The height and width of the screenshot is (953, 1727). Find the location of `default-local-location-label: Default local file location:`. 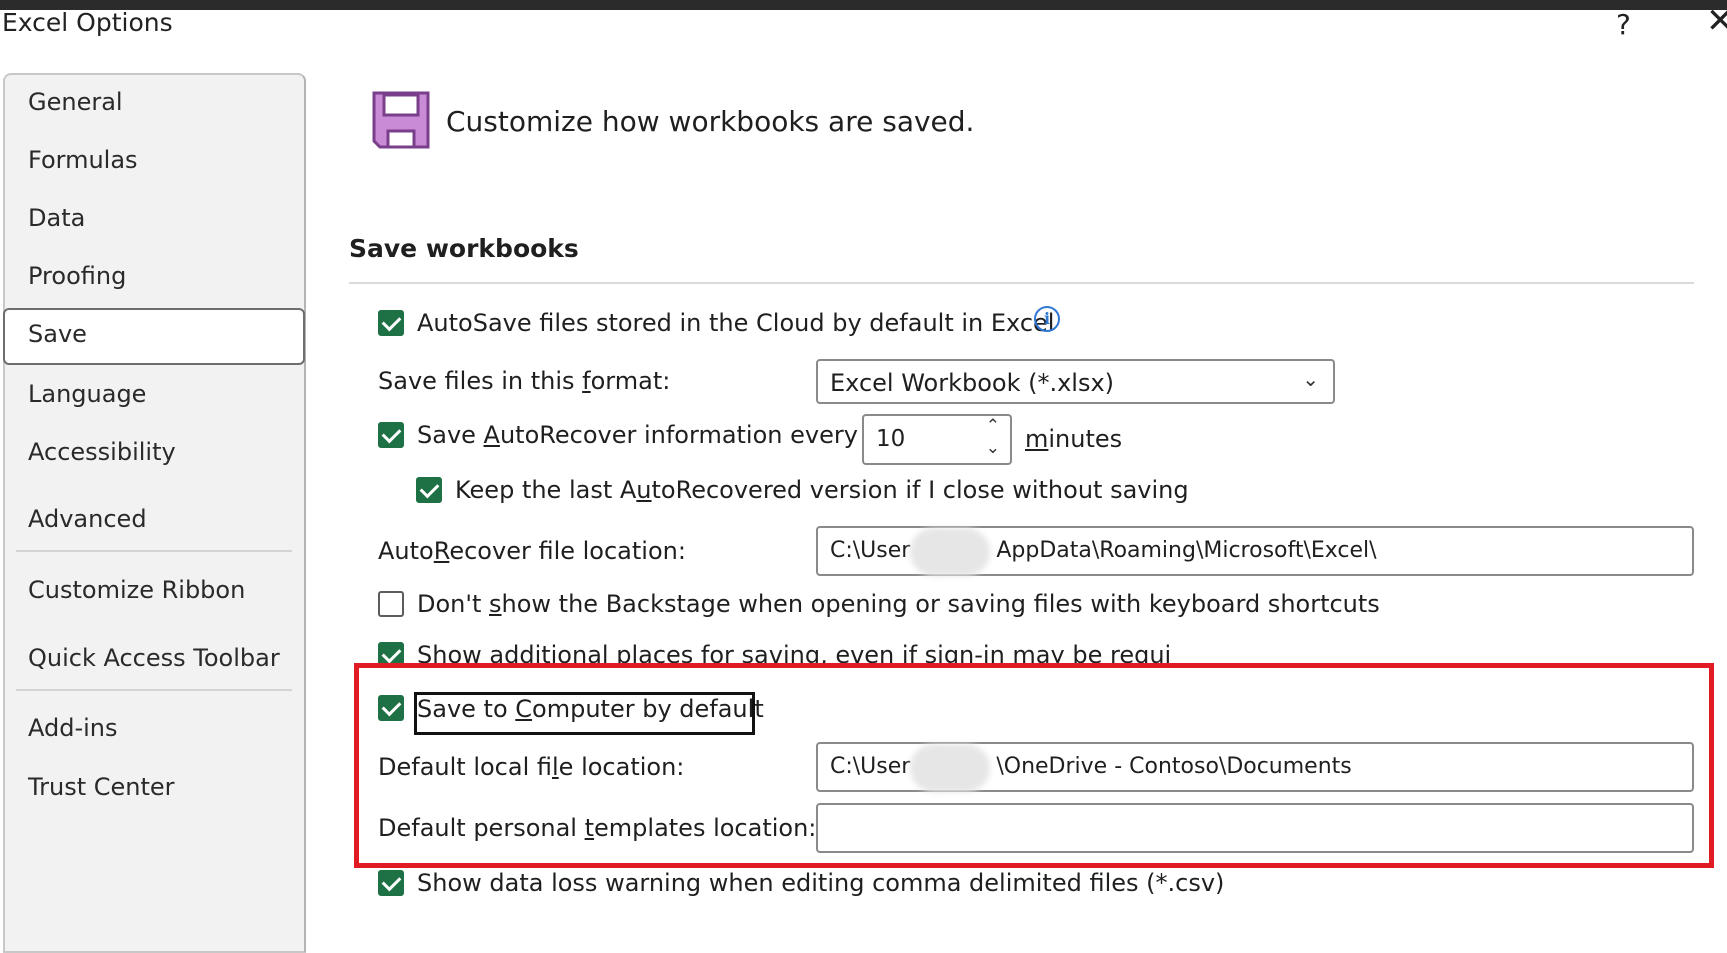

default-local-location-label: Default local file location: is located at coordinates (531, 767).